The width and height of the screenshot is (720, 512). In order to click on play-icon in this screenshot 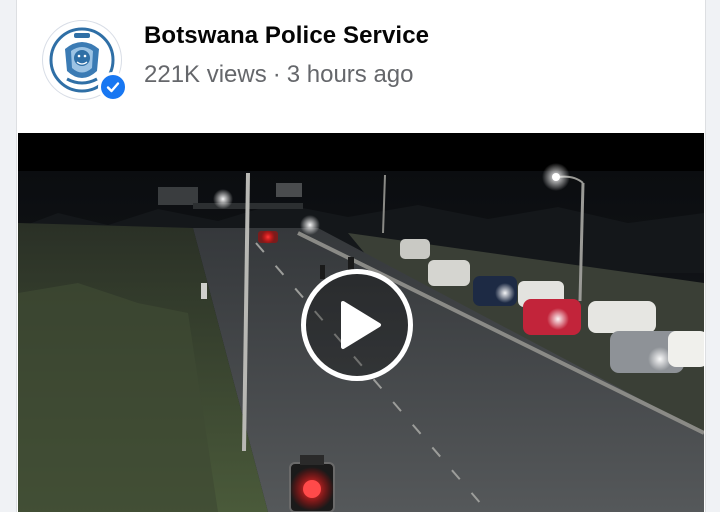, I will do `click(361, 325)`.